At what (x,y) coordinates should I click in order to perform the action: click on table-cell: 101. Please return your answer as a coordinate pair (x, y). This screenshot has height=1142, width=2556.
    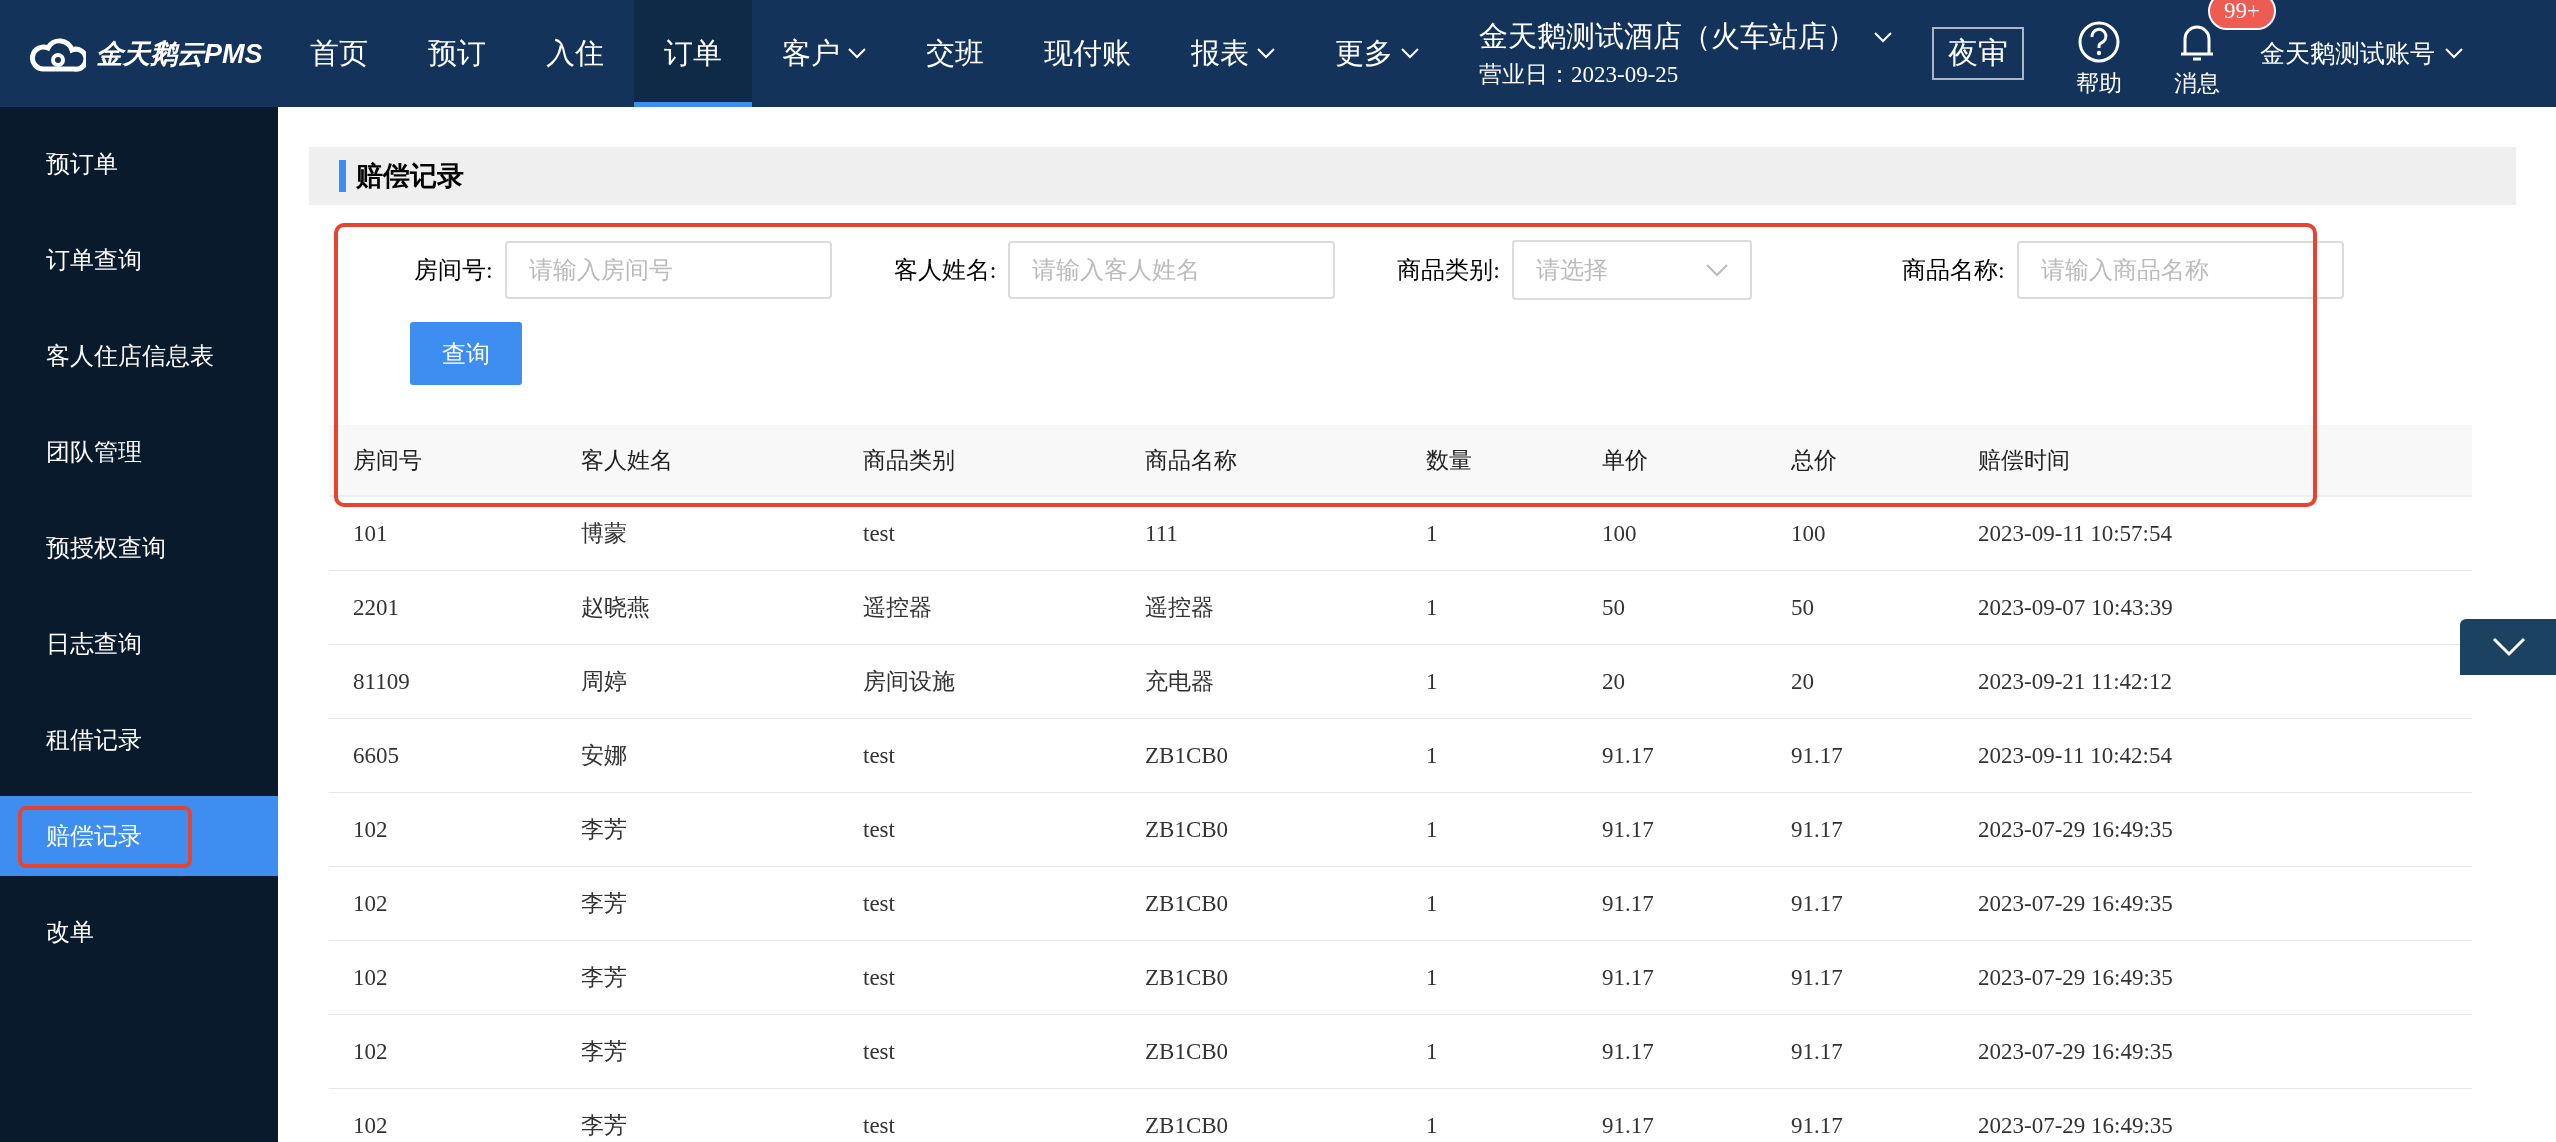
    Looking at the image, I should click on (443, 533).